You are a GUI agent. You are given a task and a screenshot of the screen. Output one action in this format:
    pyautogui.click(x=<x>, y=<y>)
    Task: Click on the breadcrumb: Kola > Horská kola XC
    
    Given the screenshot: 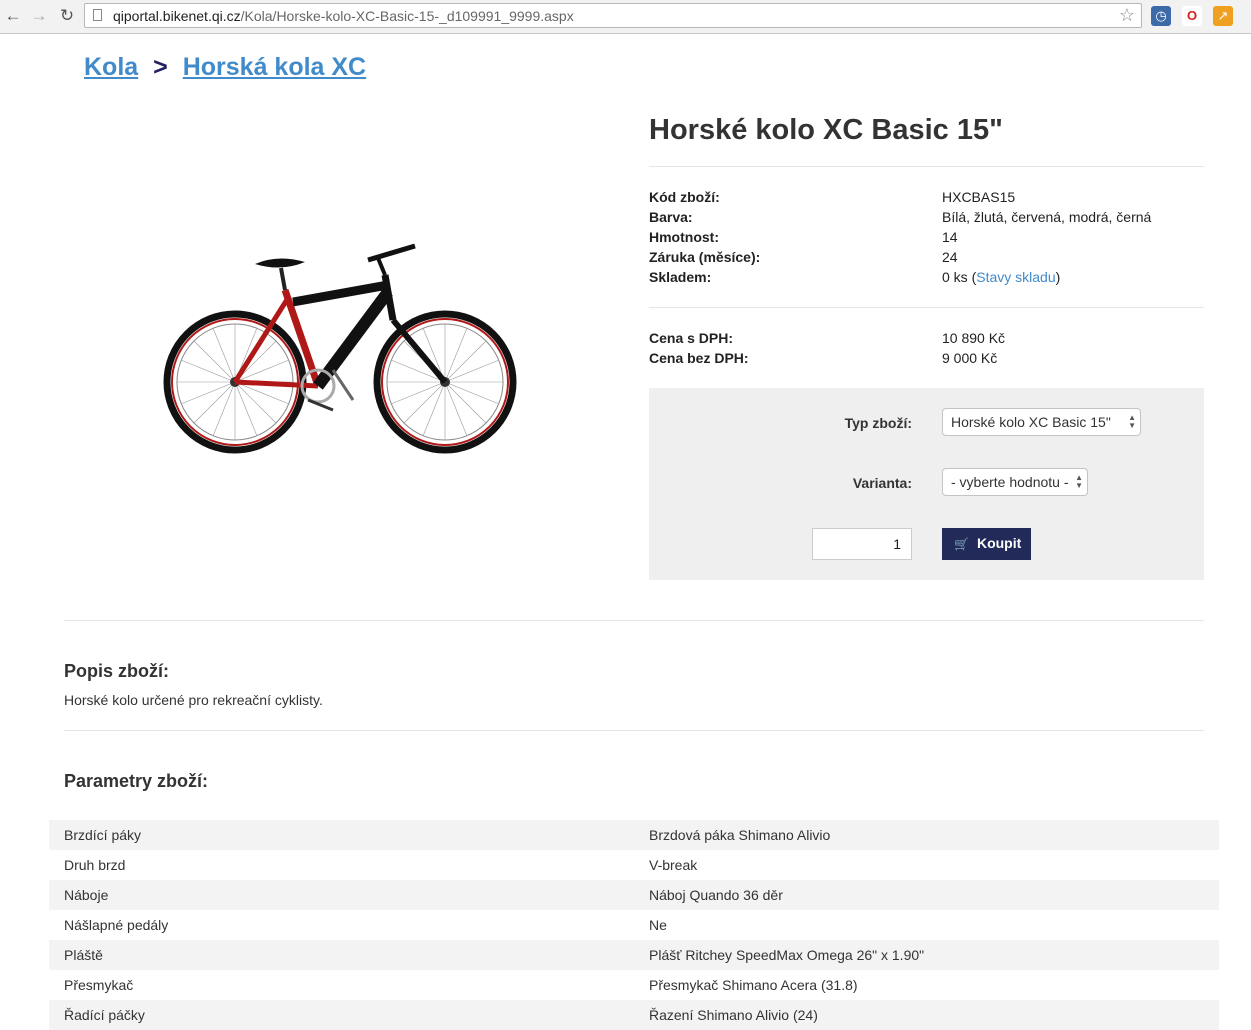 What is the action you would take?
    pyautogui.click(x=225, y=67)
    